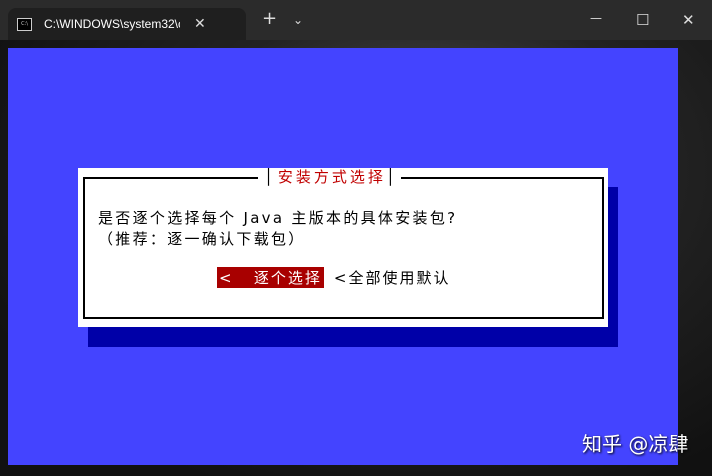 The height and width of the screenshot is (476, 712). I want to click on minimize-button: —, so click(596, 18).